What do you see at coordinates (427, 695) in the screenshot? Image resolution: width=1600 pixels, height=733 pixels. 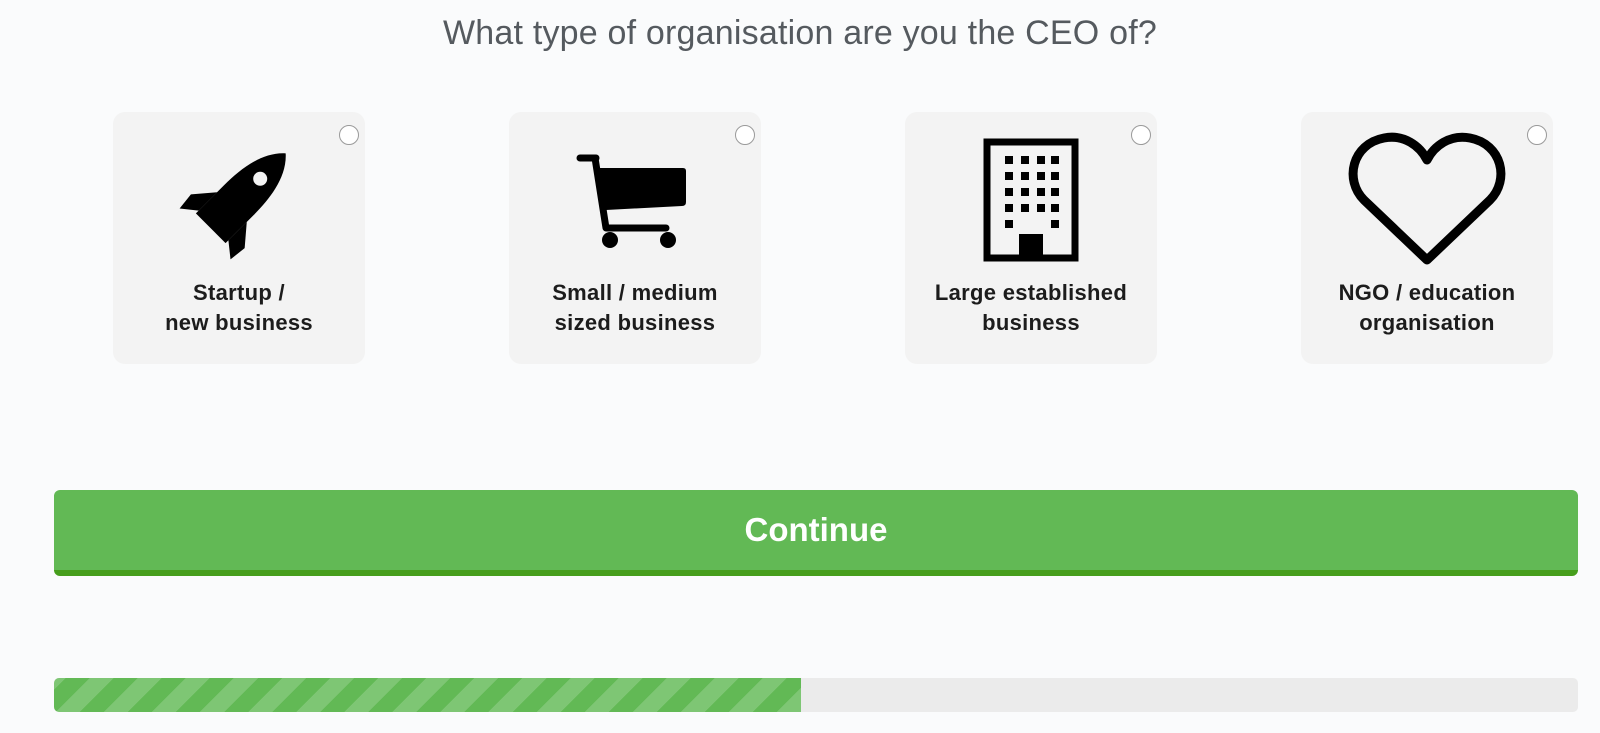 I see `progress-bar-fill` at bounding box center [427, 695].